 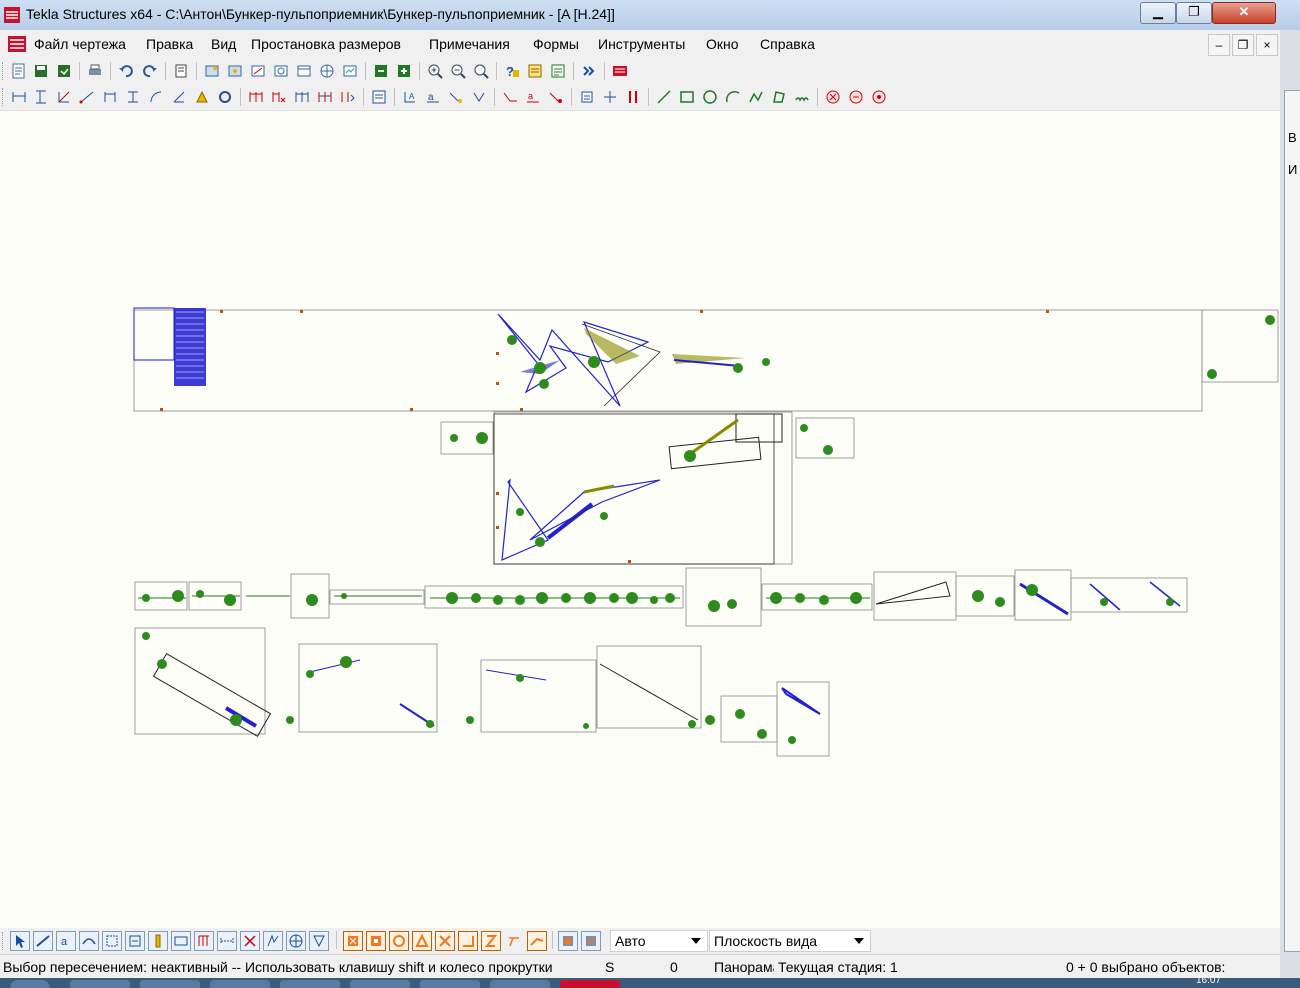 I want to click on minimize-button: ▁, so click(x=1158, y=13).